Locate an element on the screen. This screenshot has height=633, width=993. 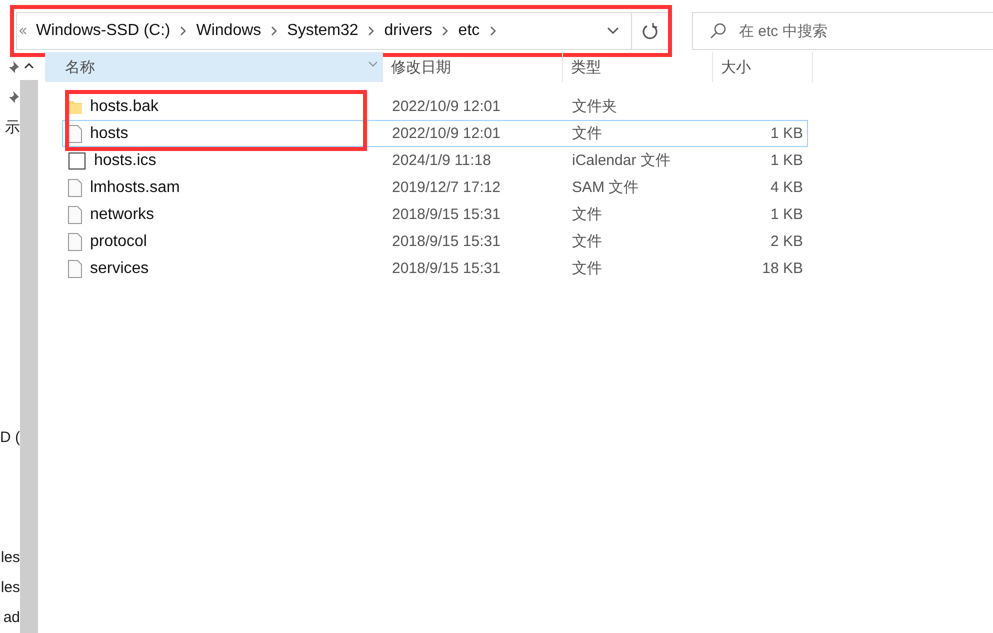
file-name: lmhosts.sam is located at coordinates (135, 187).